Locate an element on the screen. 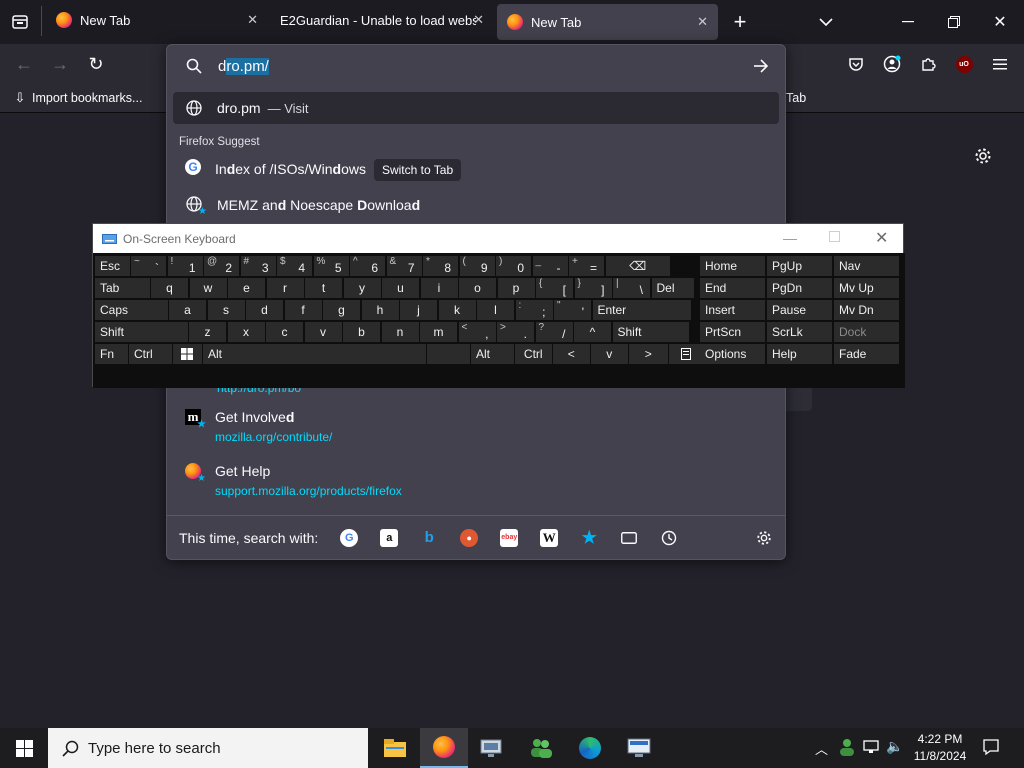 This screenshot has height=768, width=1024. chevron-down-icon is located at coordinates (826, 22).